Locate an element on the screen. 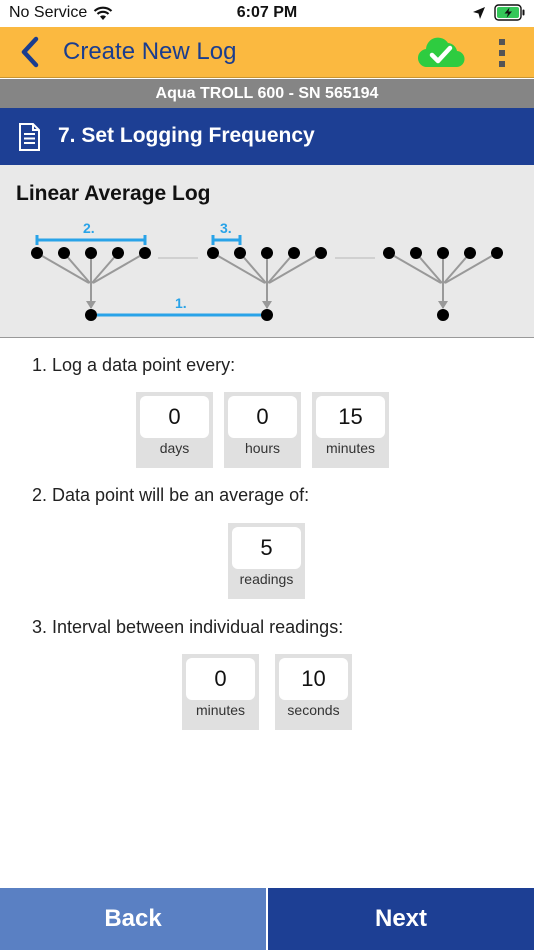 This screenshot has height=950, width=534. clock: 6:07 PM is located at coordinates (267, 12).